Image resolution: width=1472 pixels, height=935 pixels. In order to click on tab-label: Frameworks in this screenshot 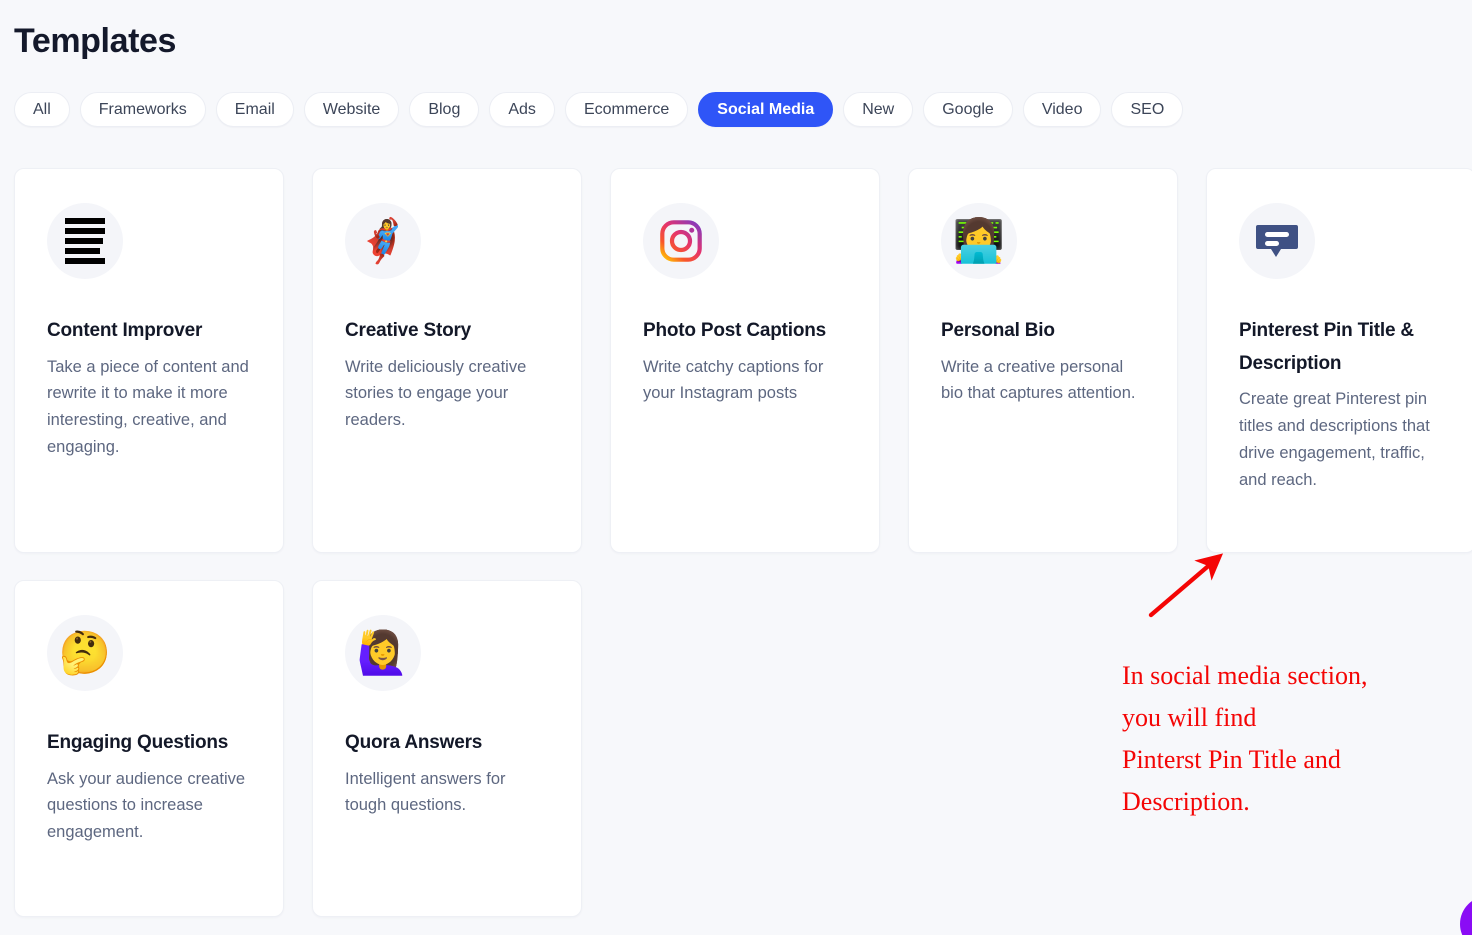, I will do `click(142, 109)`.